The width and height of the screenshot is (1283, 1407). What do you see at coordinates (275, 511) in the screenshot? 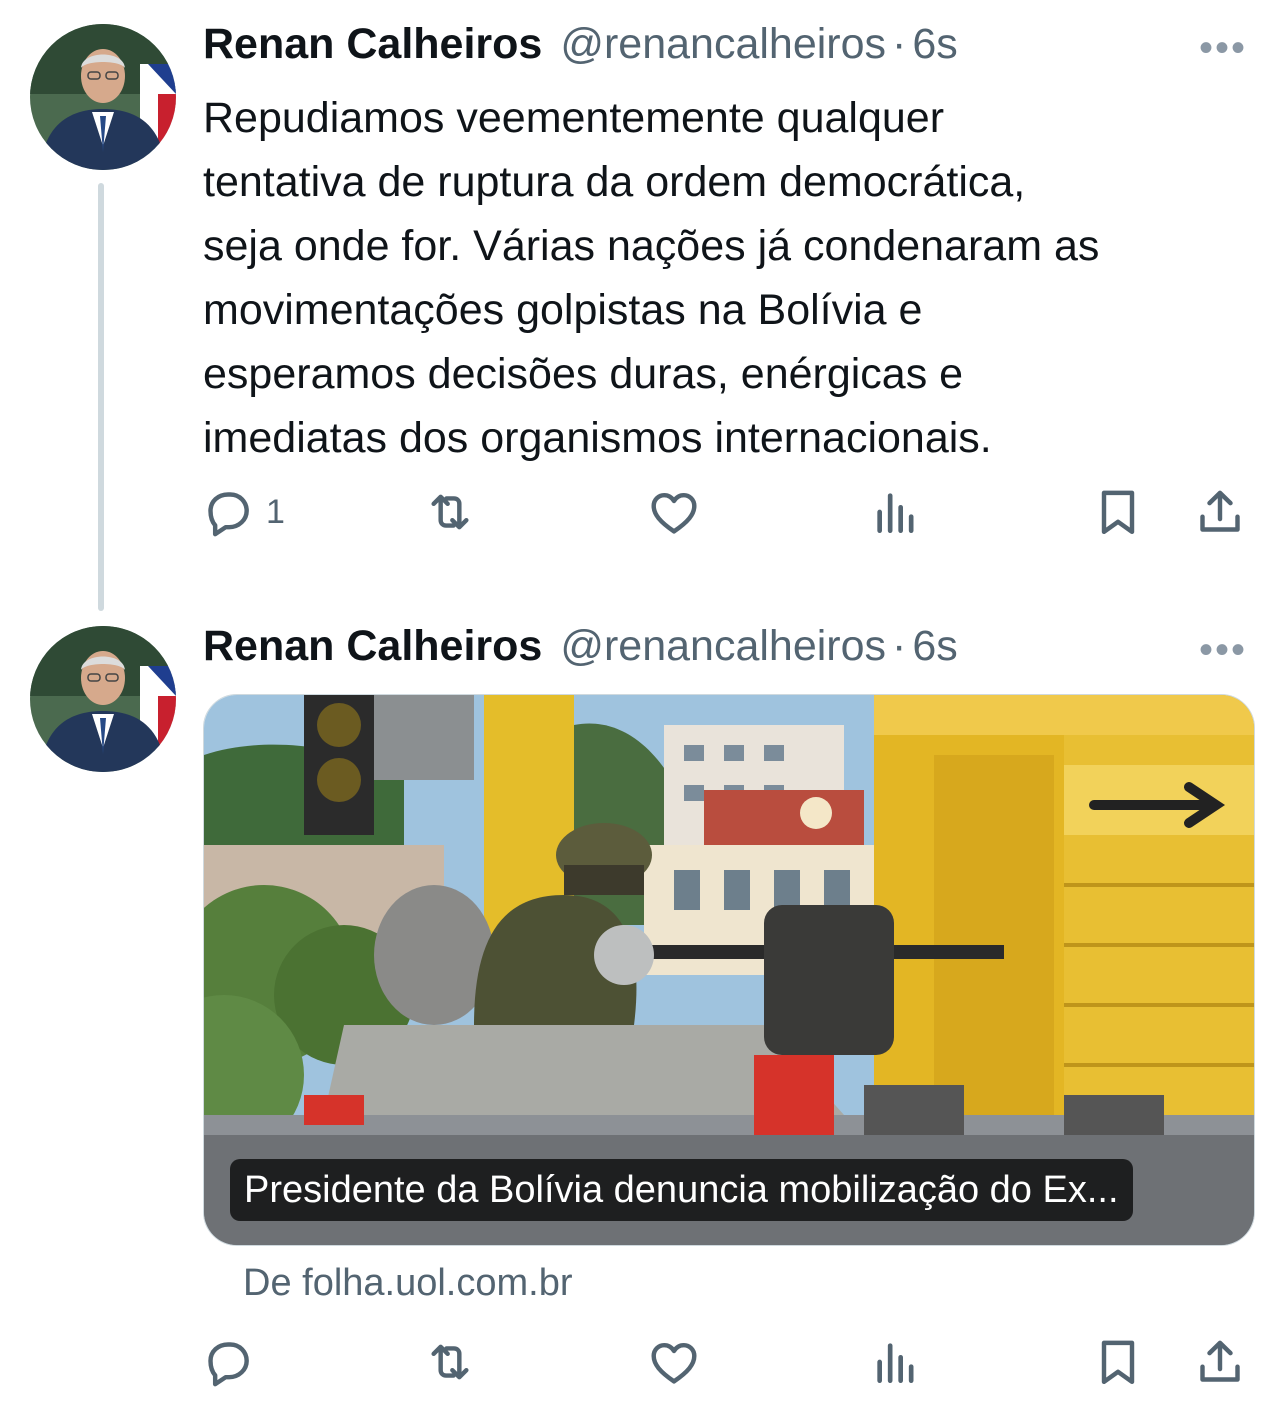
I see `reply-count: 1` at bounding box center [275, 511].